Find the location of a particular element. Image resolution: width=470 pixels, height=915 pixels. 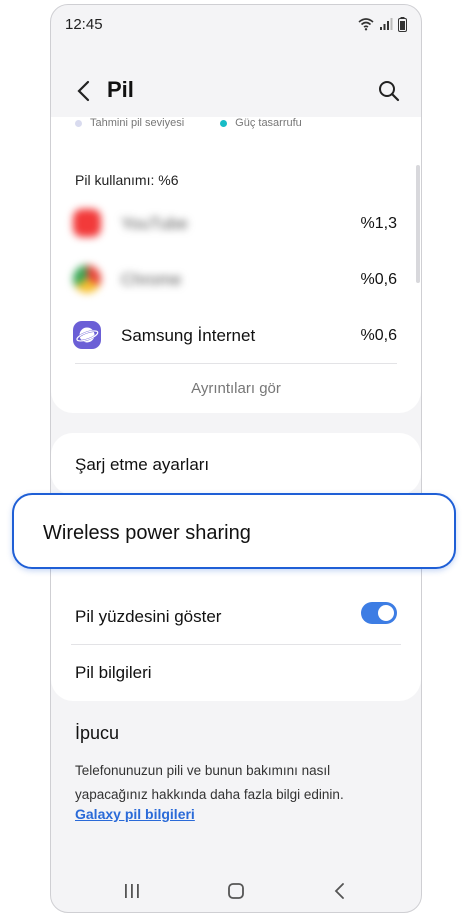

legend-item-power-saving: Güç tasarrufu is located at coordinates (261, 123).